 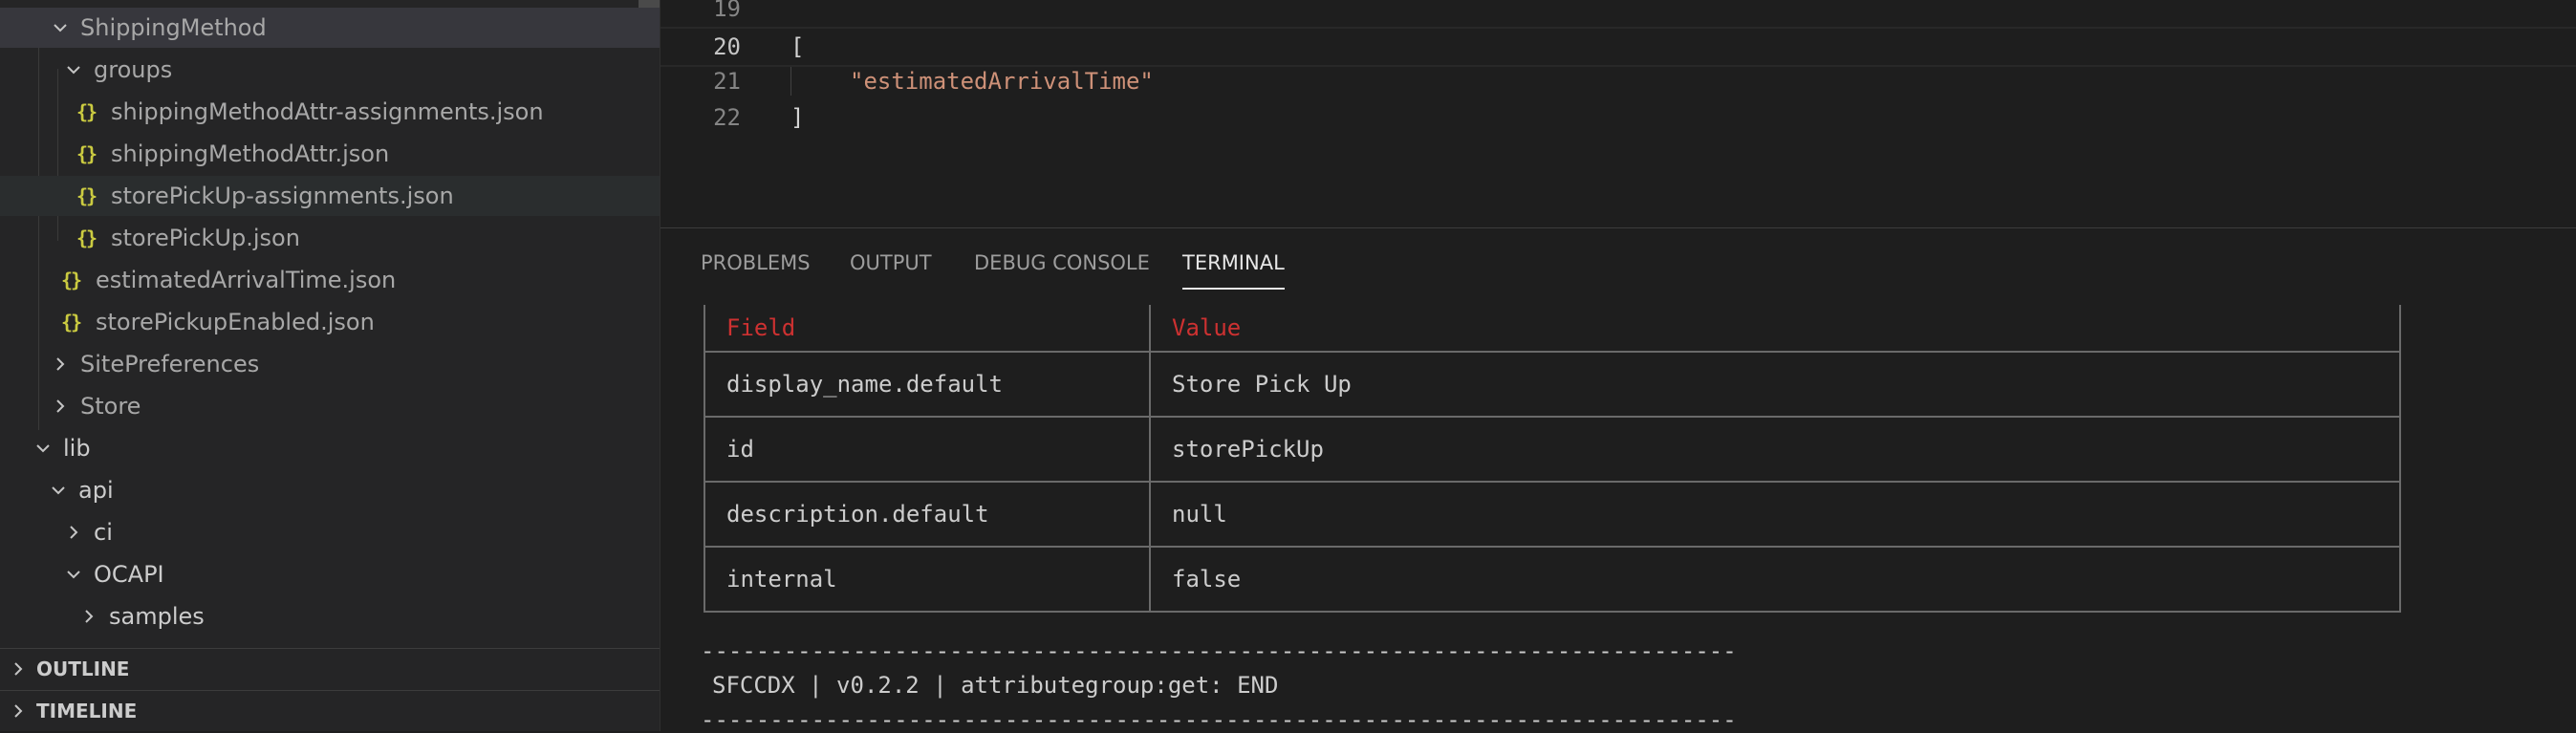 What do you see at coordinates (927, 580) in the screenshot?
I see `table-cell-field: internal` at bounding box center [927, 580].